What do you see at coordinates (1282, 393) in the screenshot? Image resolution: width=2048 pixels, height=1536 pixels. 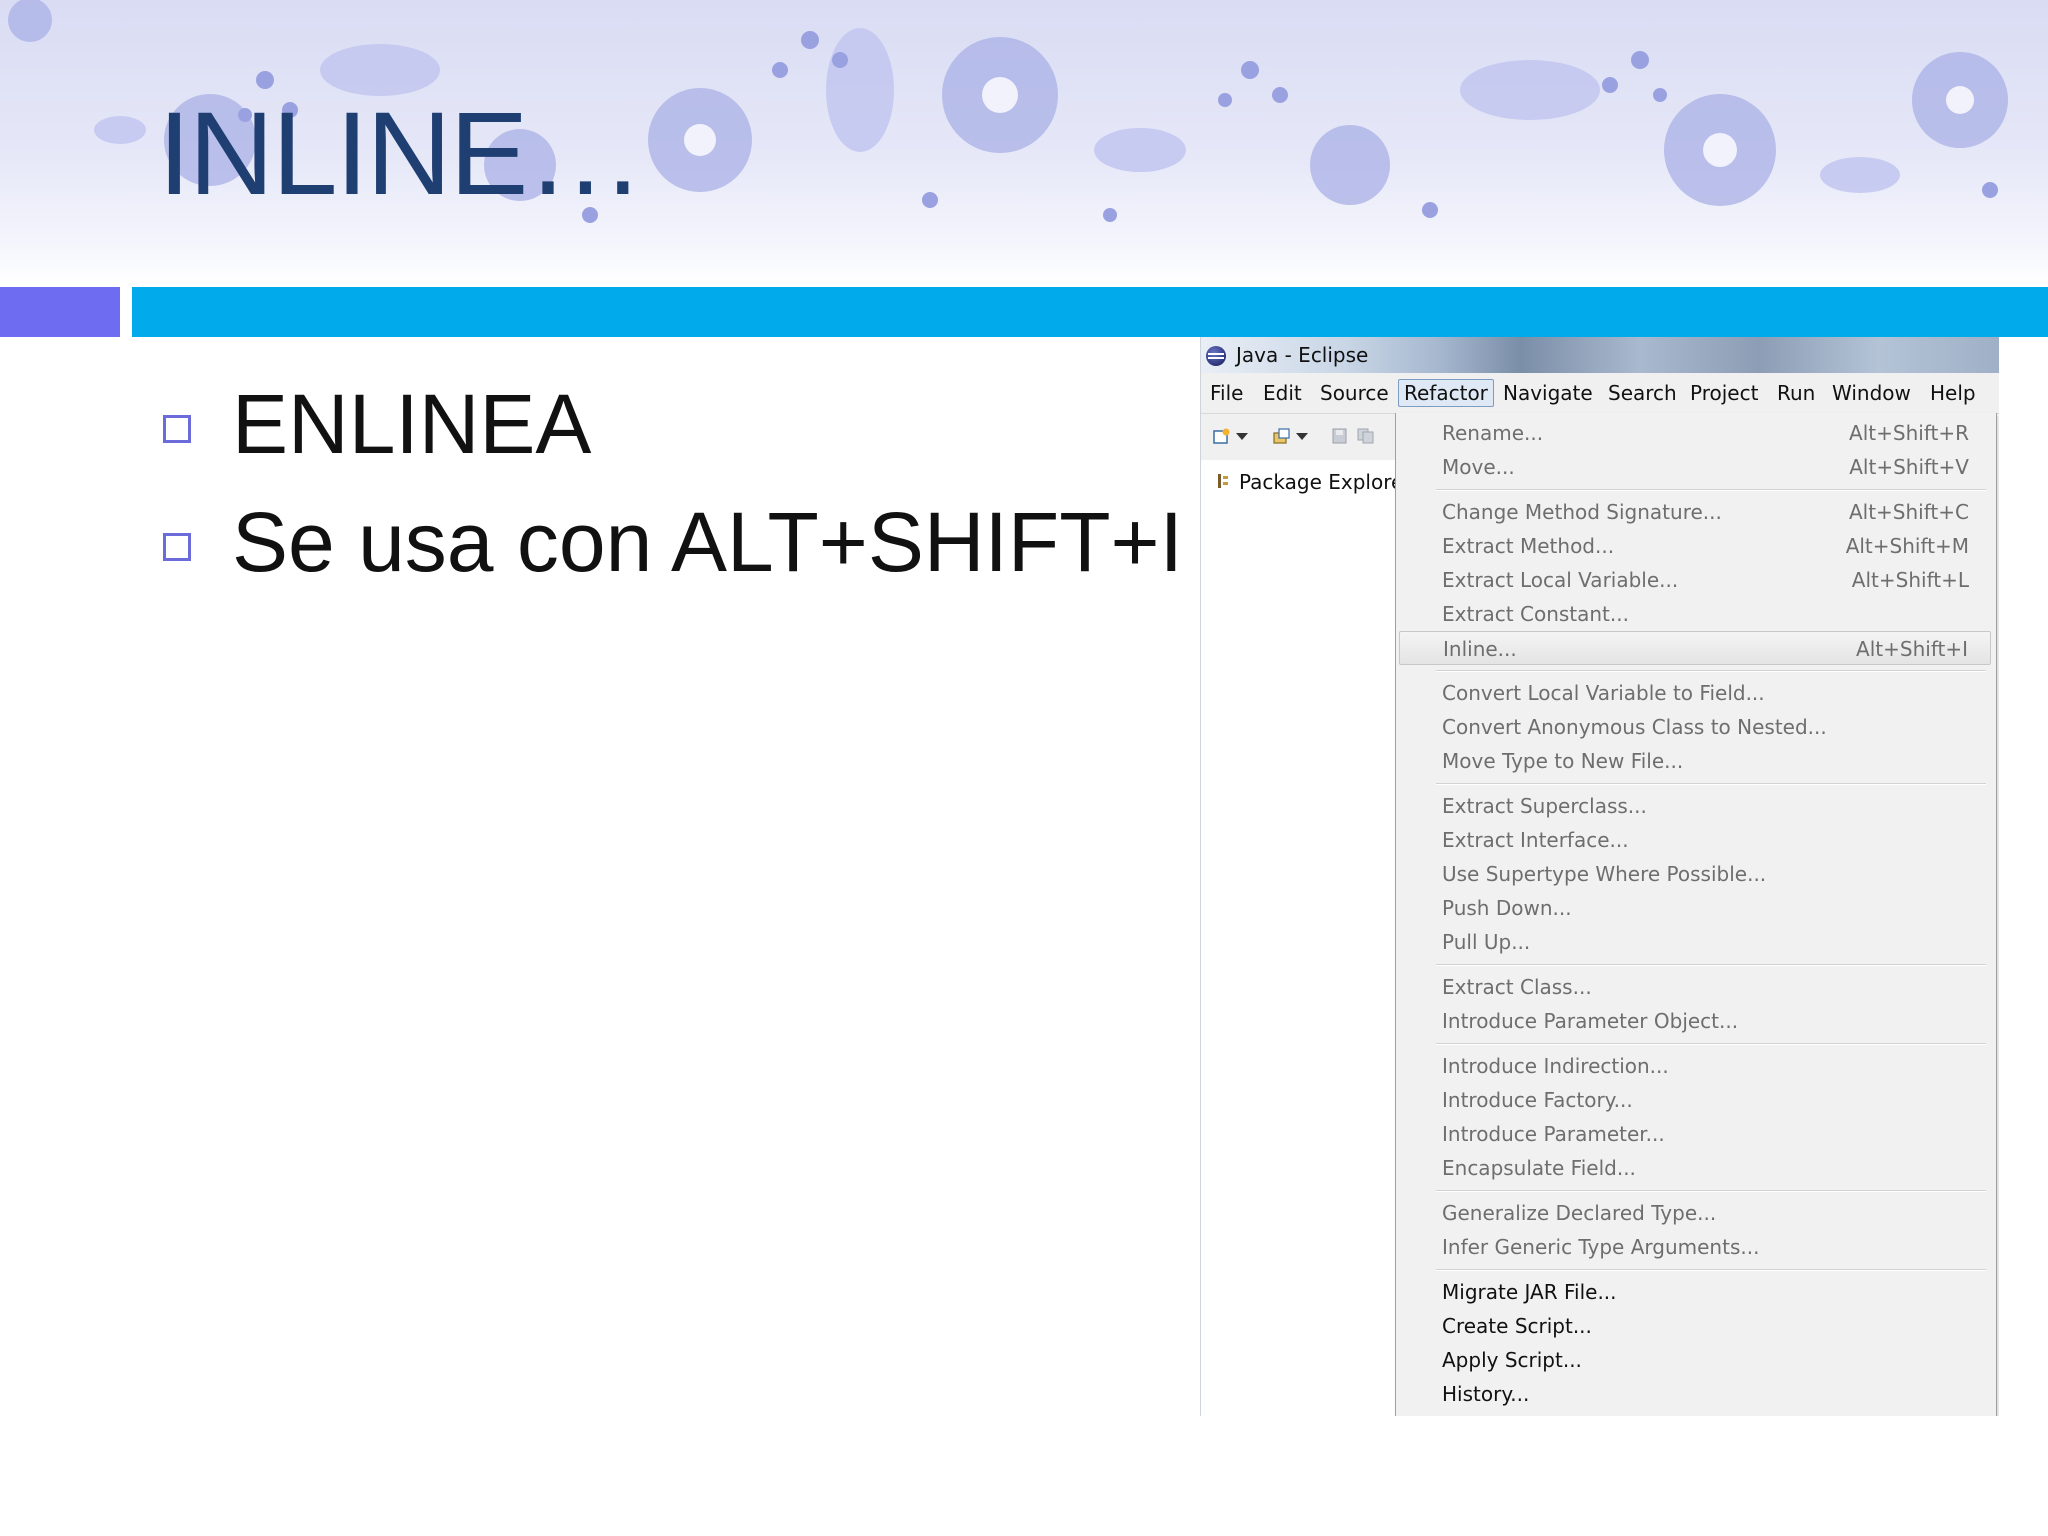 I see `menu-edit: Edit` at bounding box center [1282, 393].